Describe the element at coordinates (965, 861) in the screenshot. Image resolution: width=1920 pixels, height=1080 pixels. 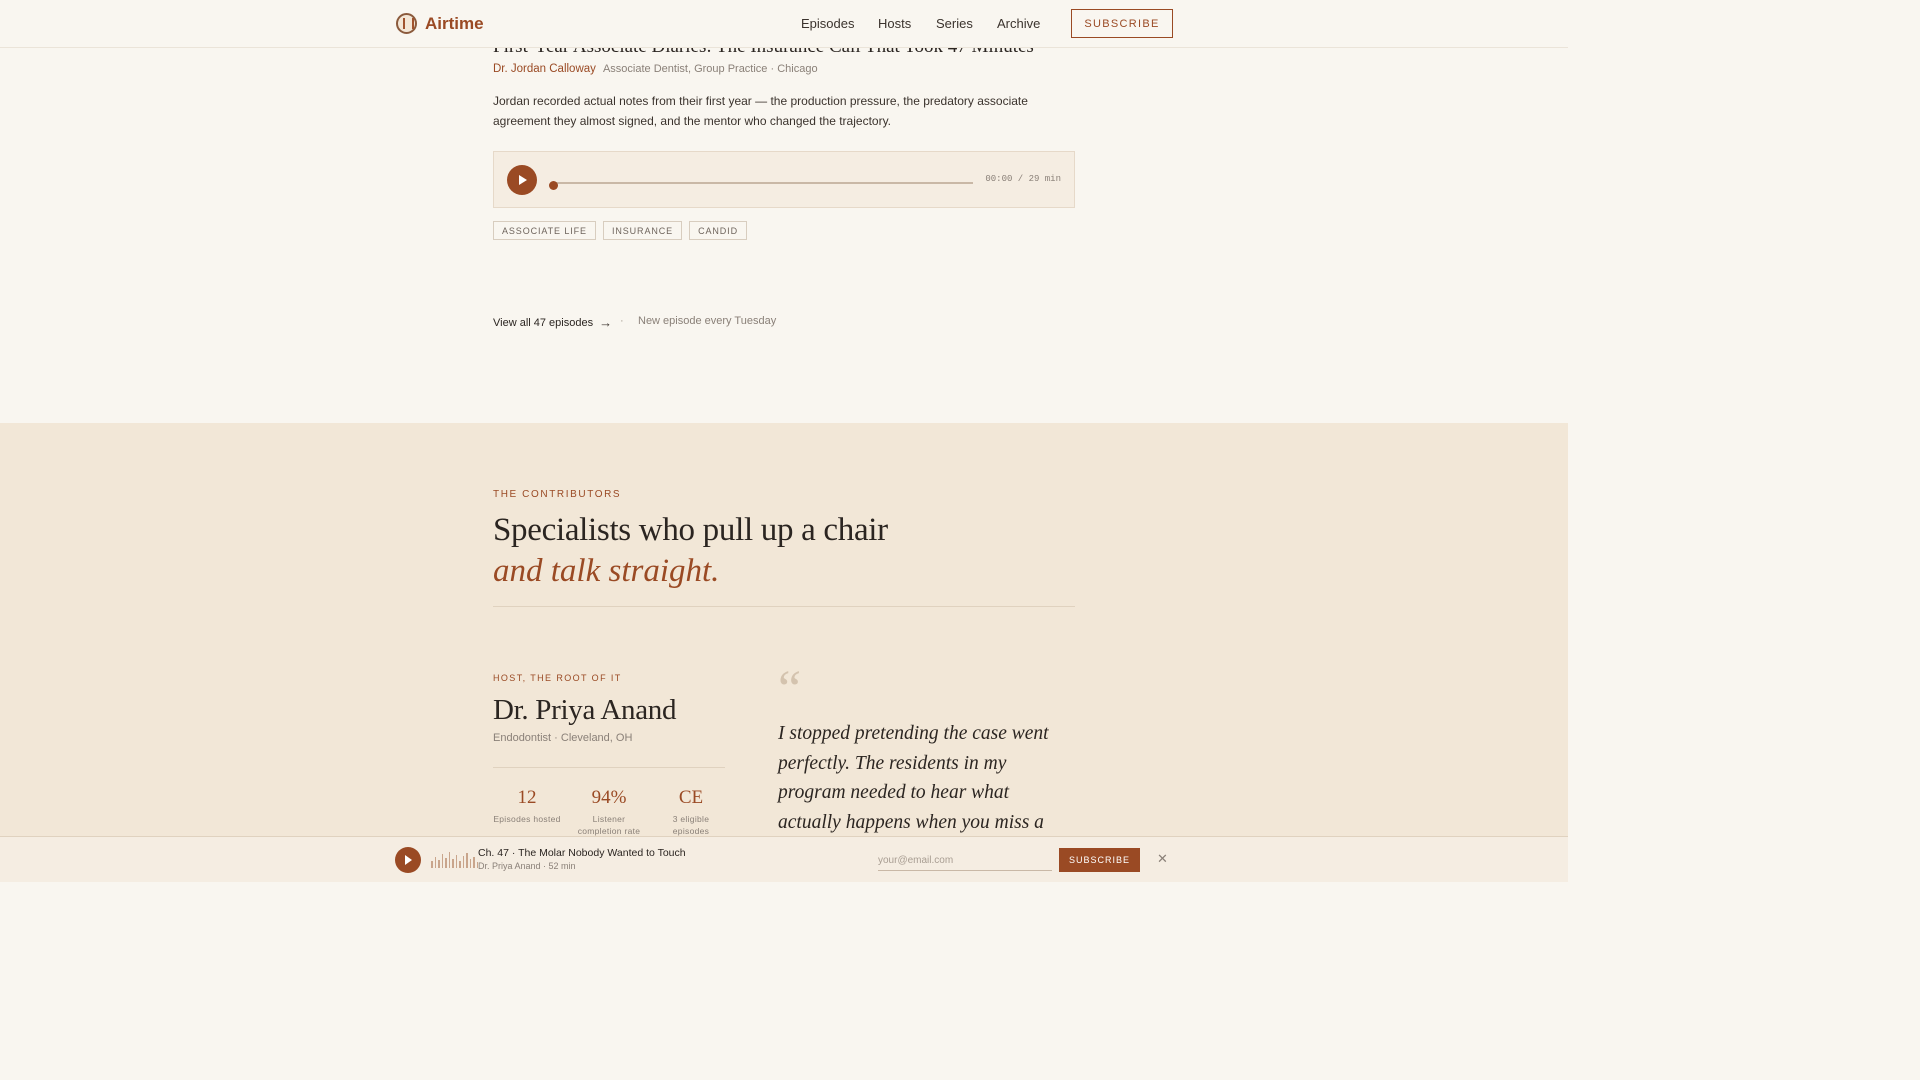
I see `email-field` at that location.